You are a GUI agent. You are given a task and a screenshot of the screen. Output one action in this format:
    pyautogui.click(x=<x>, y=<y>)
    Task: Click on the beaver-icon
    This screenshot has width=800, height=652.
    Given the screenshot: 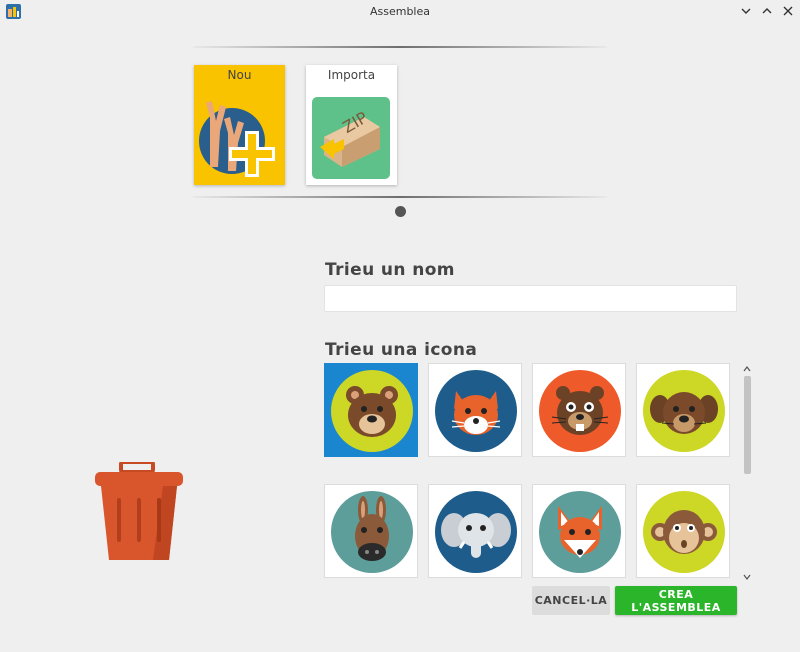 What is the action you would take?
    pyautogui.click(x=580, y=411)
    